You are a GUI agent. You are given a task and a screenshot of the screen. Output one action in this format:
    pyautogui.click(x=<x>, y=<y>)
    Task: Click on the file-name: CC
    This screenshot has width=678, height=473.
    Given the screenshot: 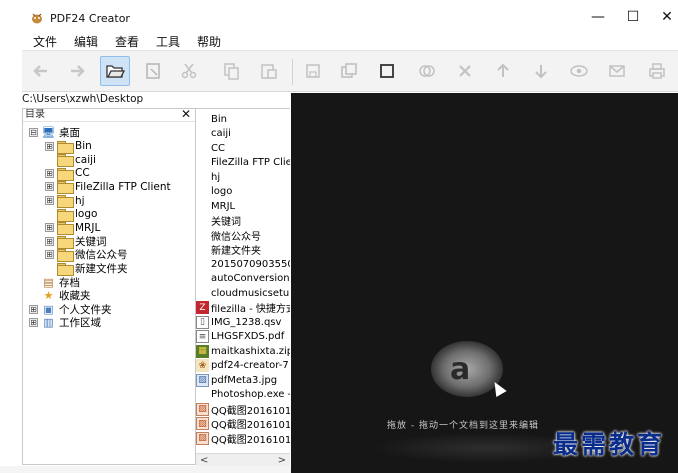 What is the action you would take?
    pyautogui.click(x=218, y=148)
    